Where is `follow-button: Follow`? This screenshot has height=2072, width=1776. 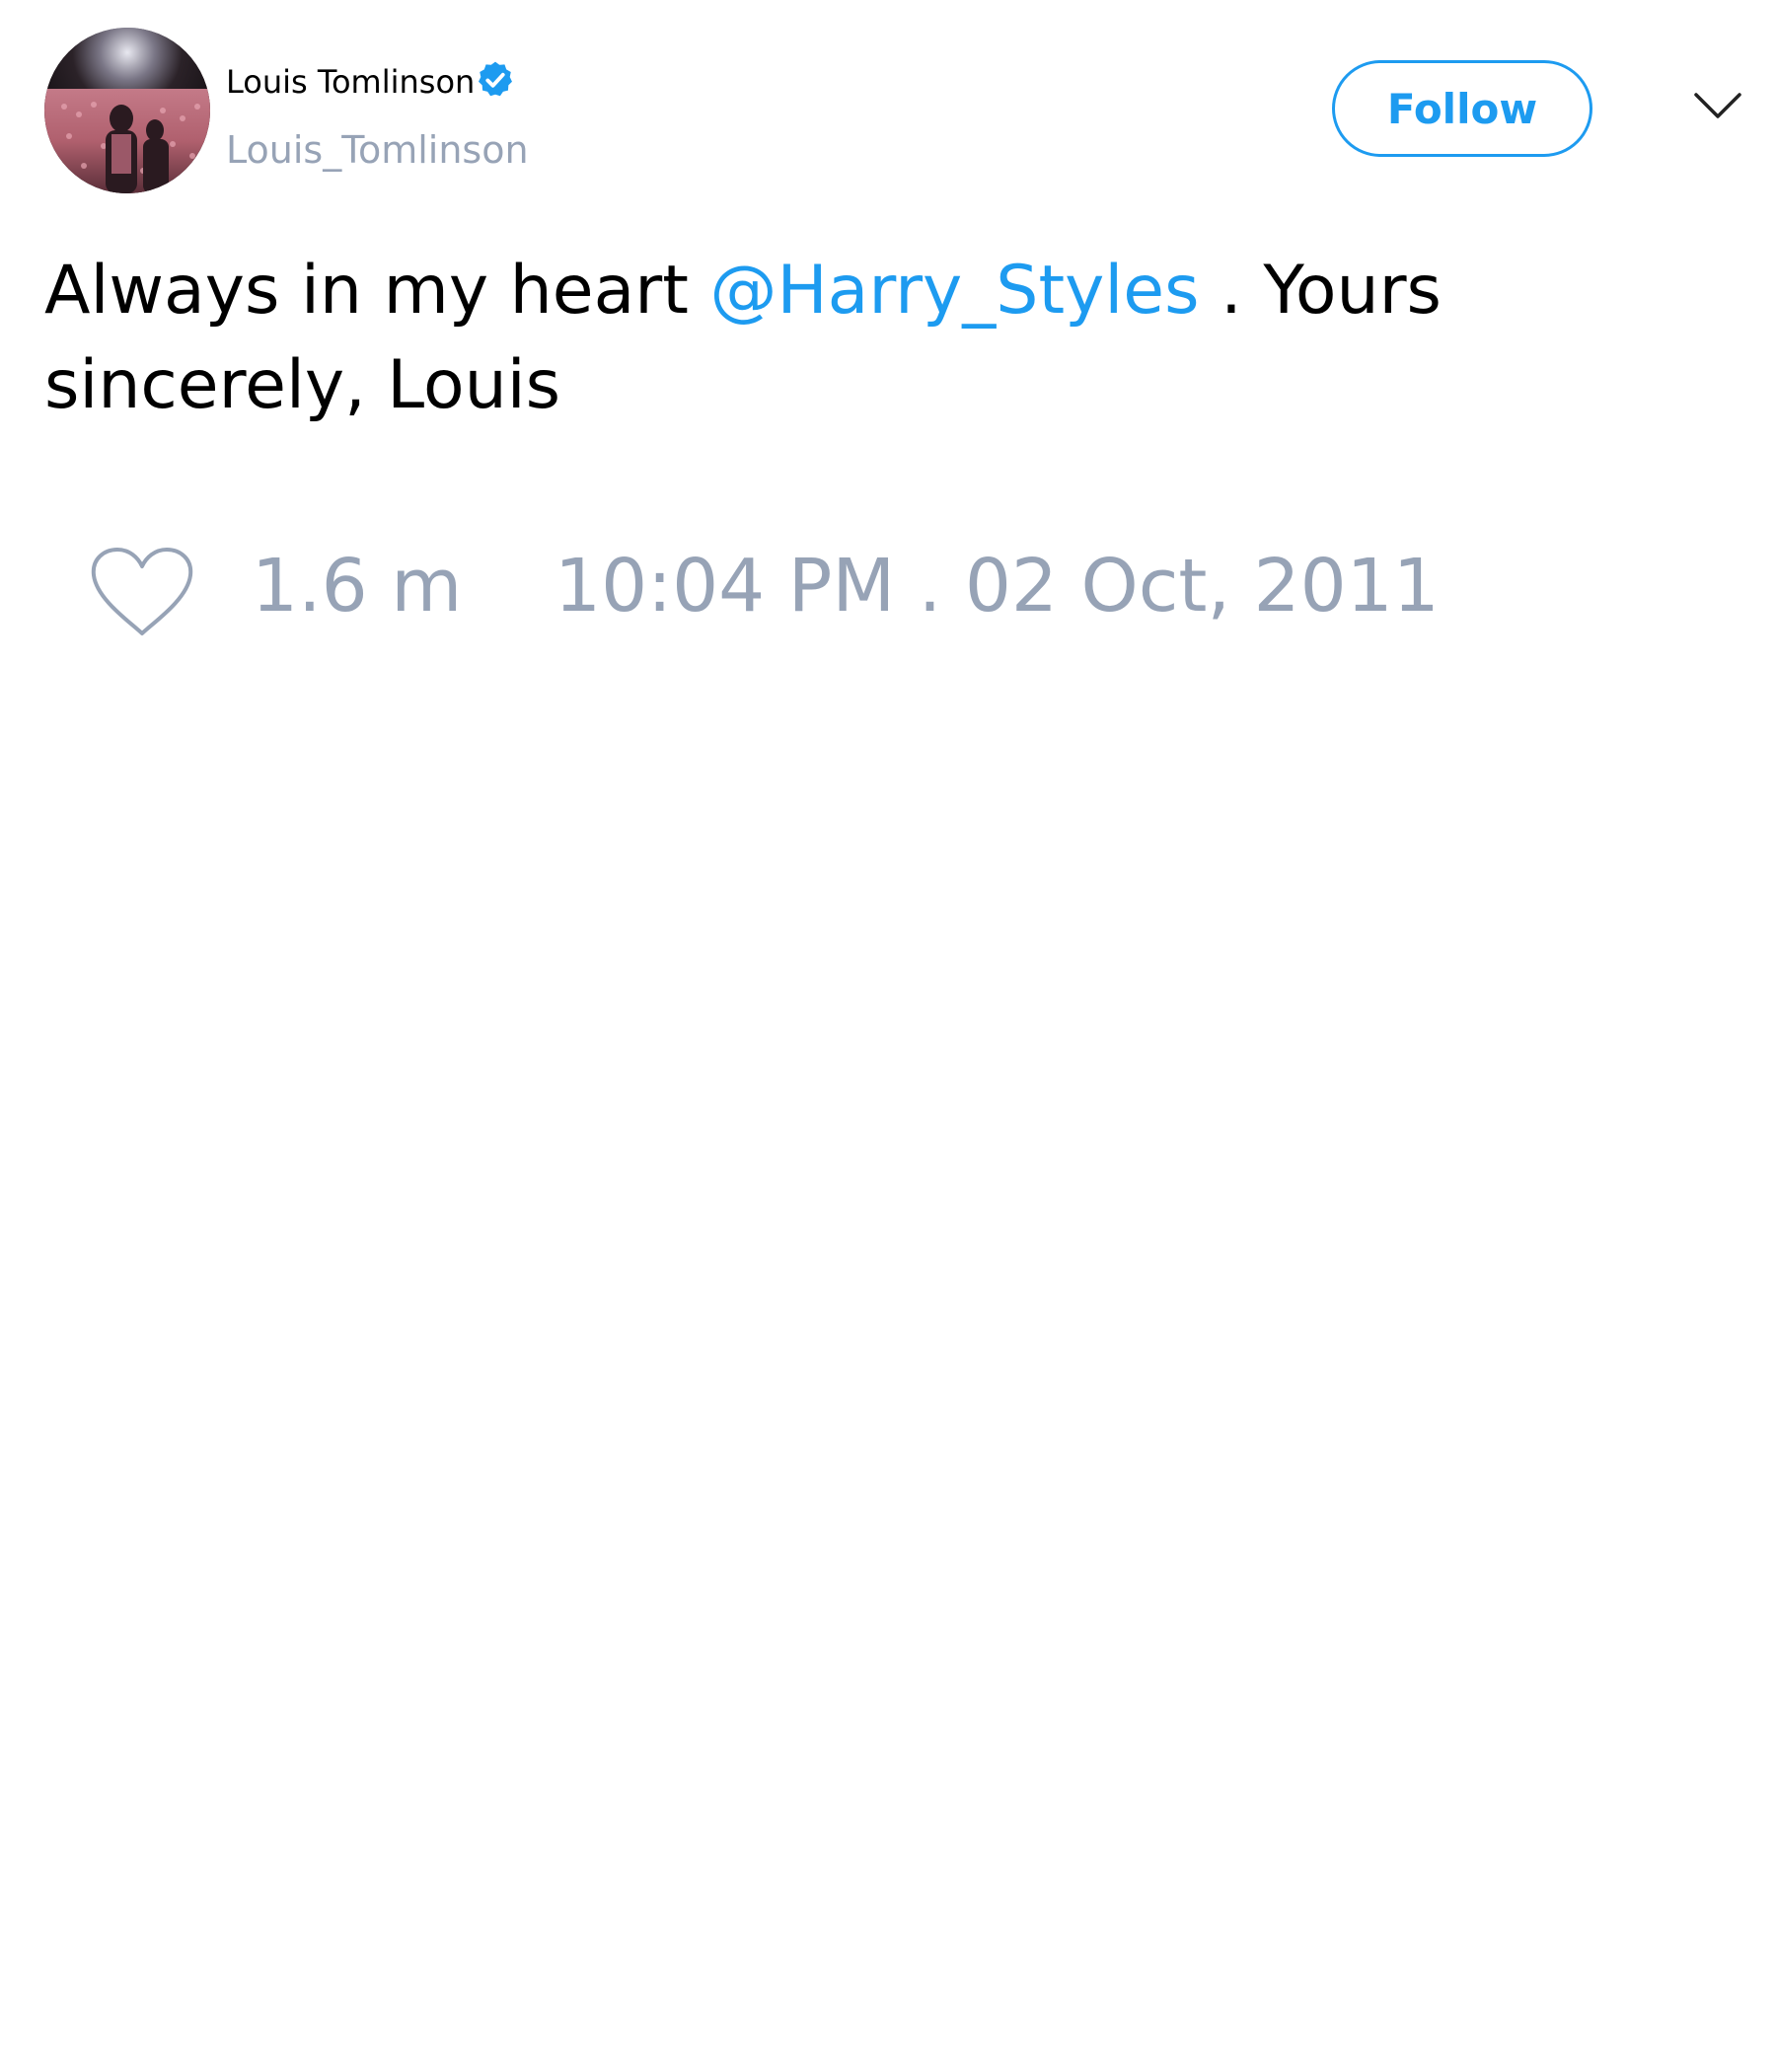
follow-button: Follow is located at coordinates (1462, 109).